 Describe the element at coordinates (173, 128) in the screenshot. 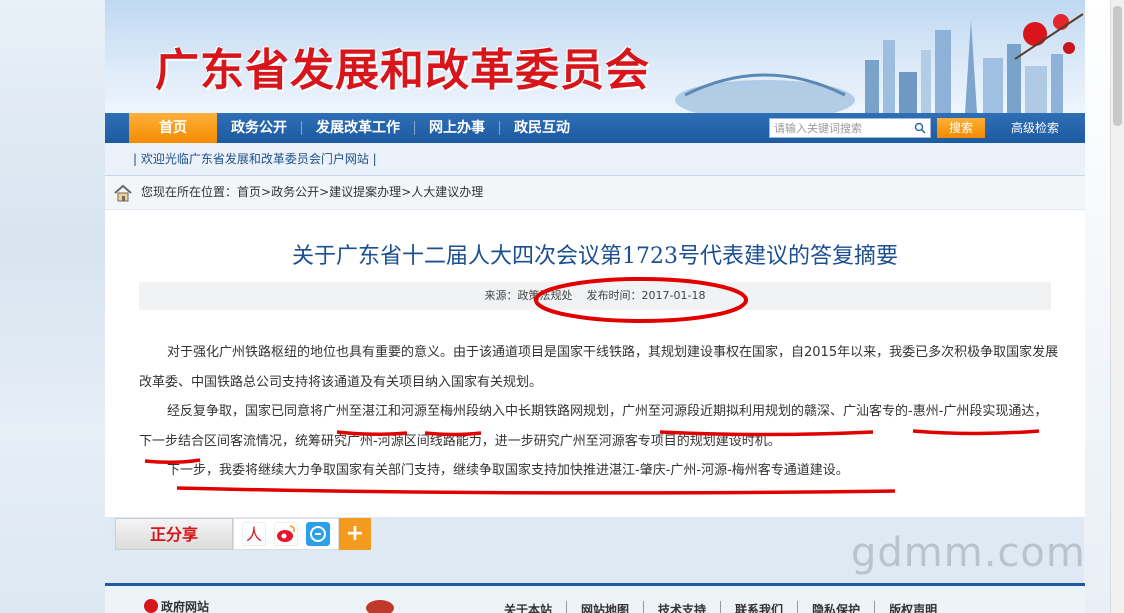

I see `nav-item-home: 首页` at that location.